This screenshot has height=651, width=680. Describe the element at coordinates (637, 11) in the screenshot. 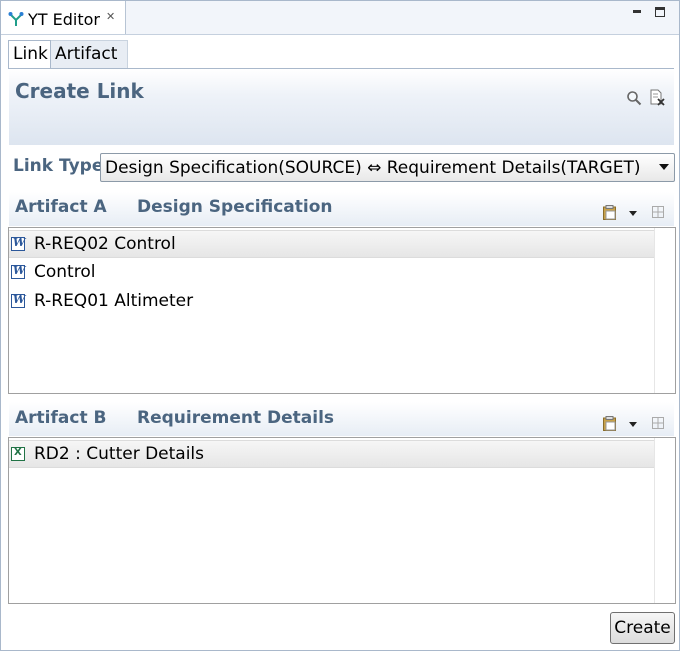

I see `minimize-icon` at that location.